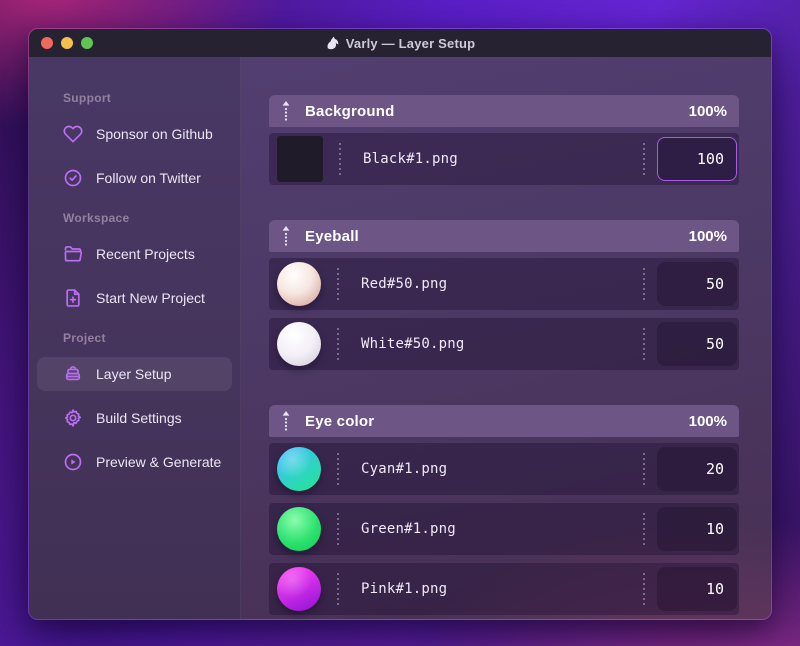 This screenshot has height=646, width=800. Describe the element at coordinates (410, 159) in the screenshot. I see `layer-filename: Black#1.png` at that location.